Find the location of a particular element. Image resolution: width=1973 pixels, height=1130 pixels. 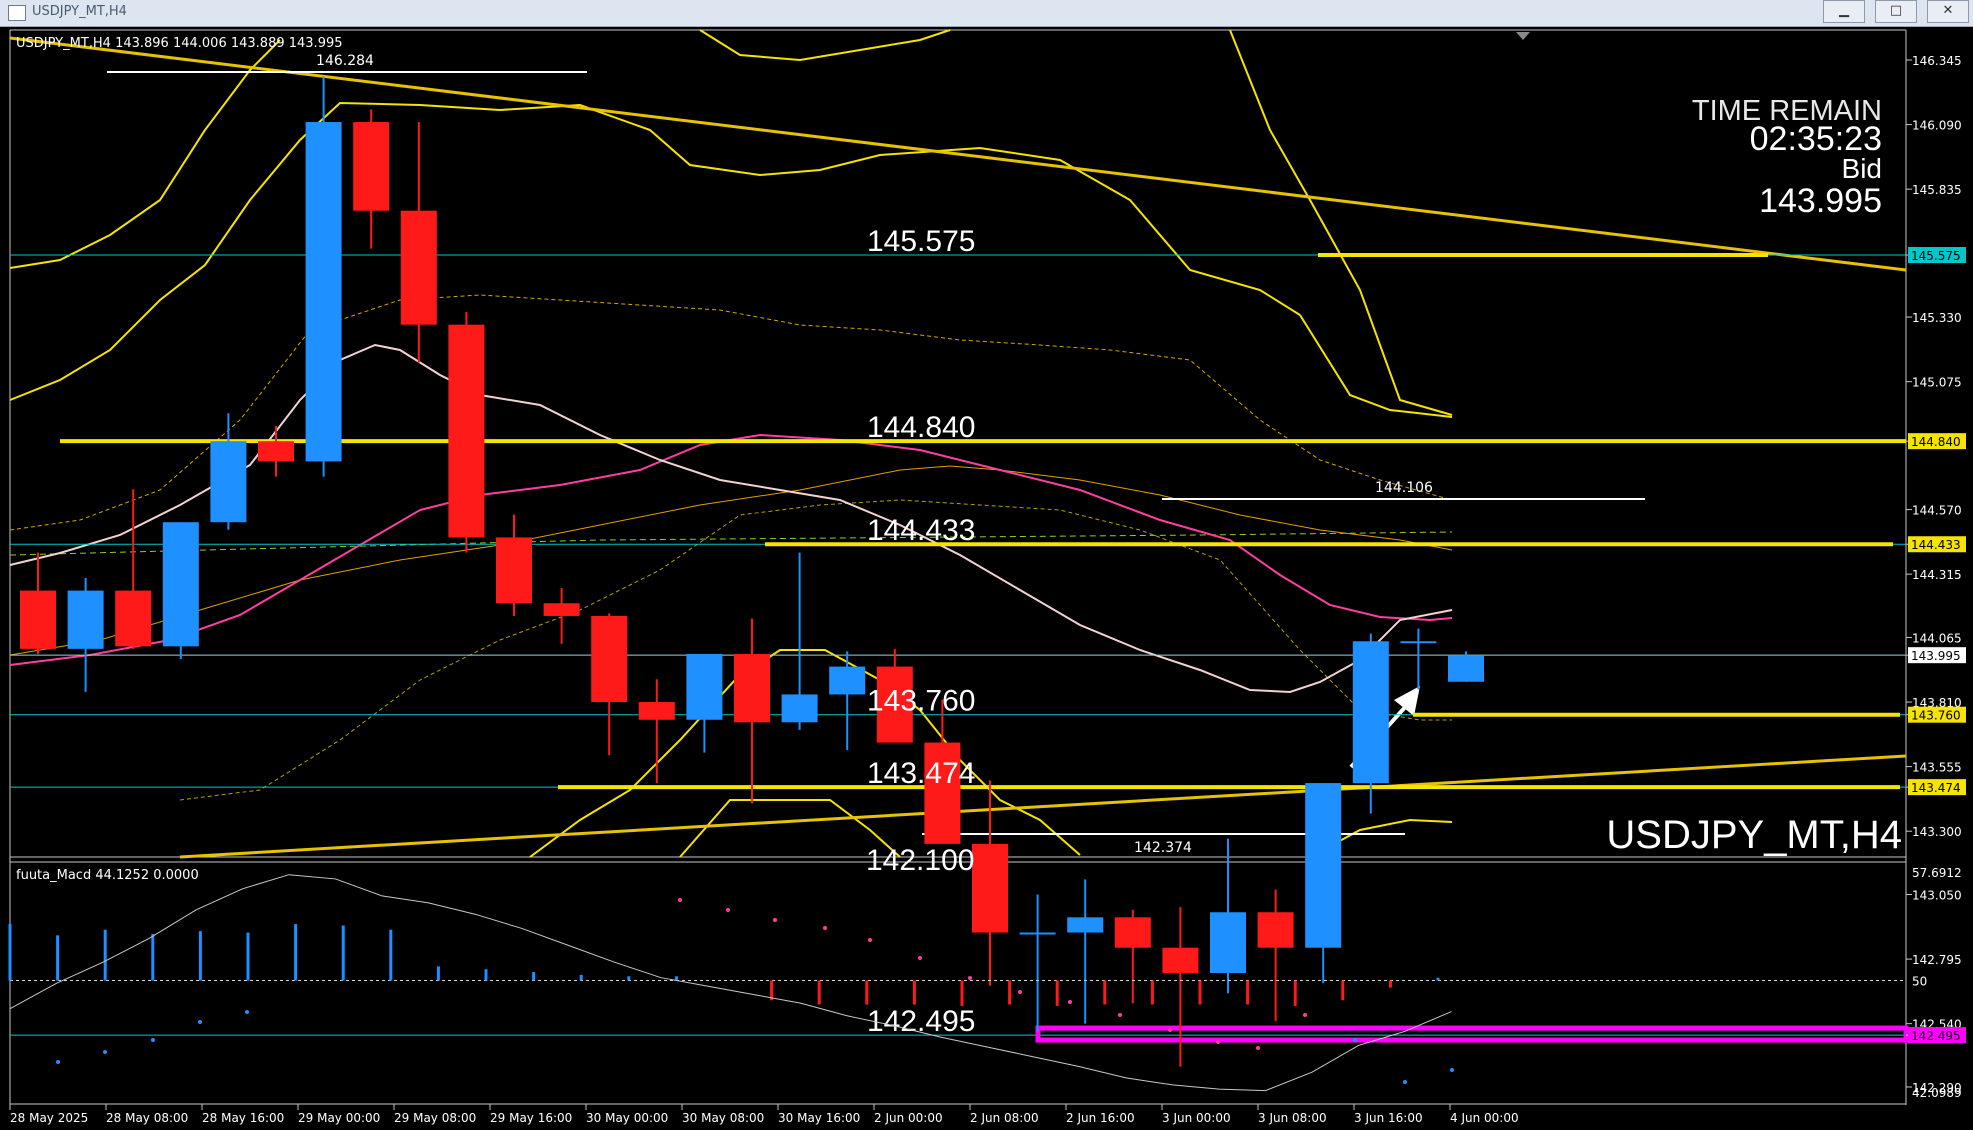

time-tick-label: 4 Jun 00:00 is located at coordinates (1484, 1118).